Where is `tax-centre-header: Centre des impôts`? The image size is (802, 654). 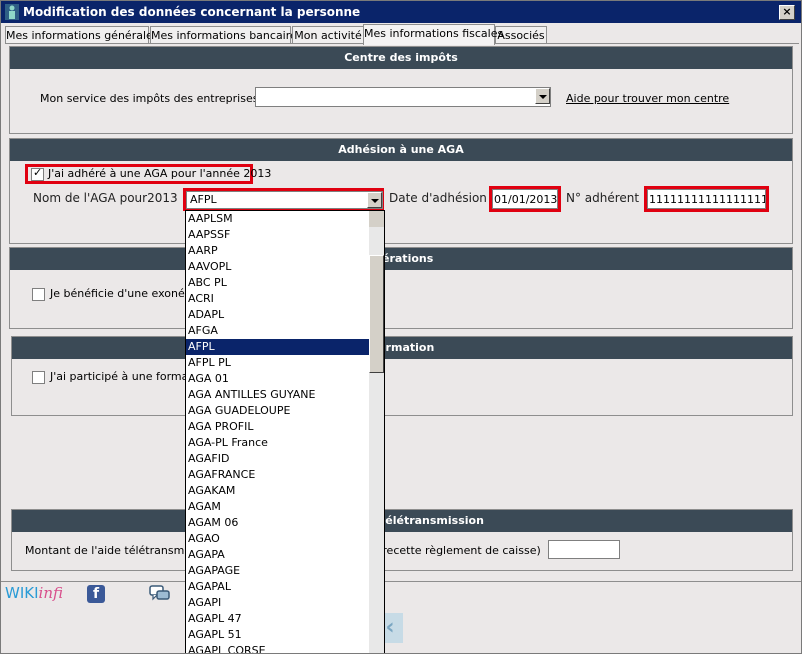
tax-centre-header: Centre des impôts is located at coordinates (401, 58).